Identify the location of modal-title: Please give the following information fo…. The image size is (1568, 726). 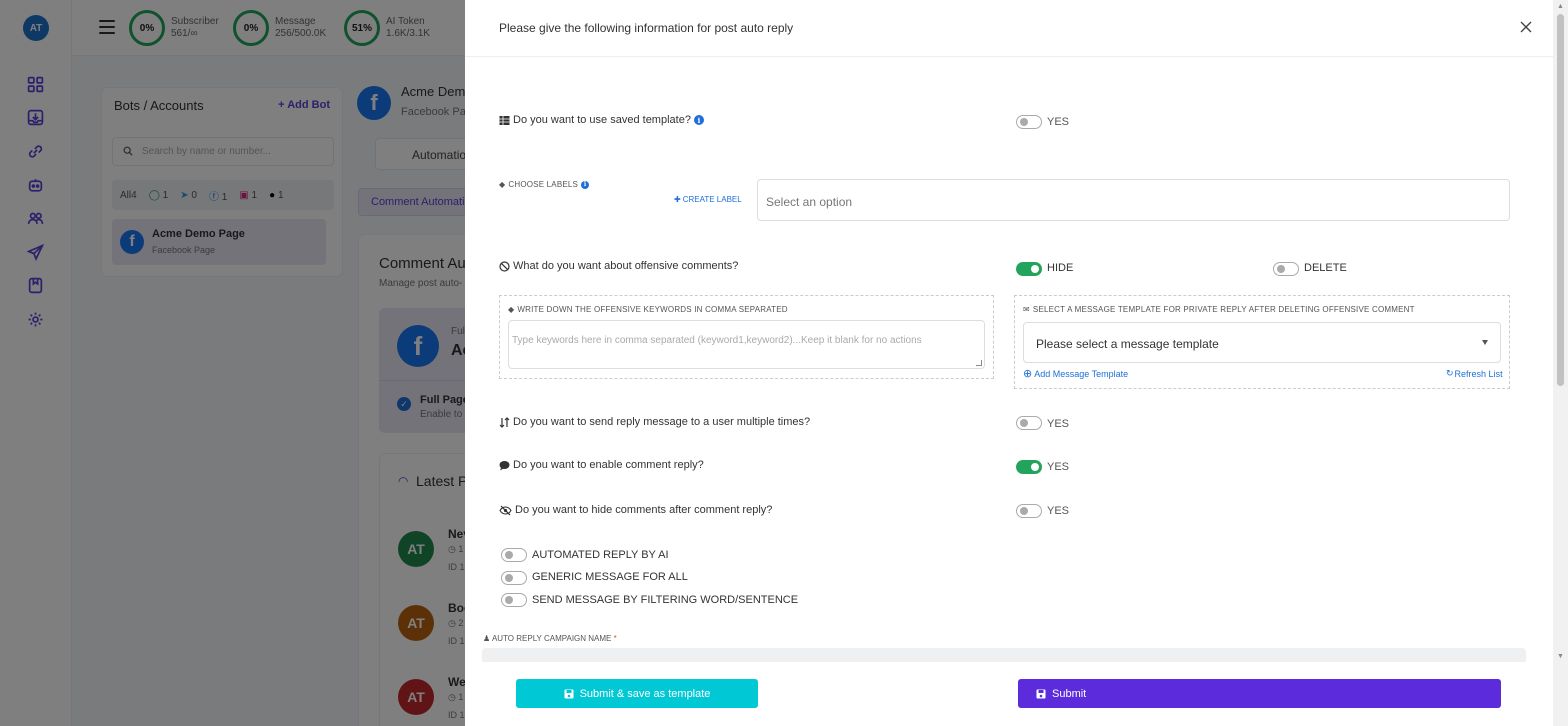
(646, 28).